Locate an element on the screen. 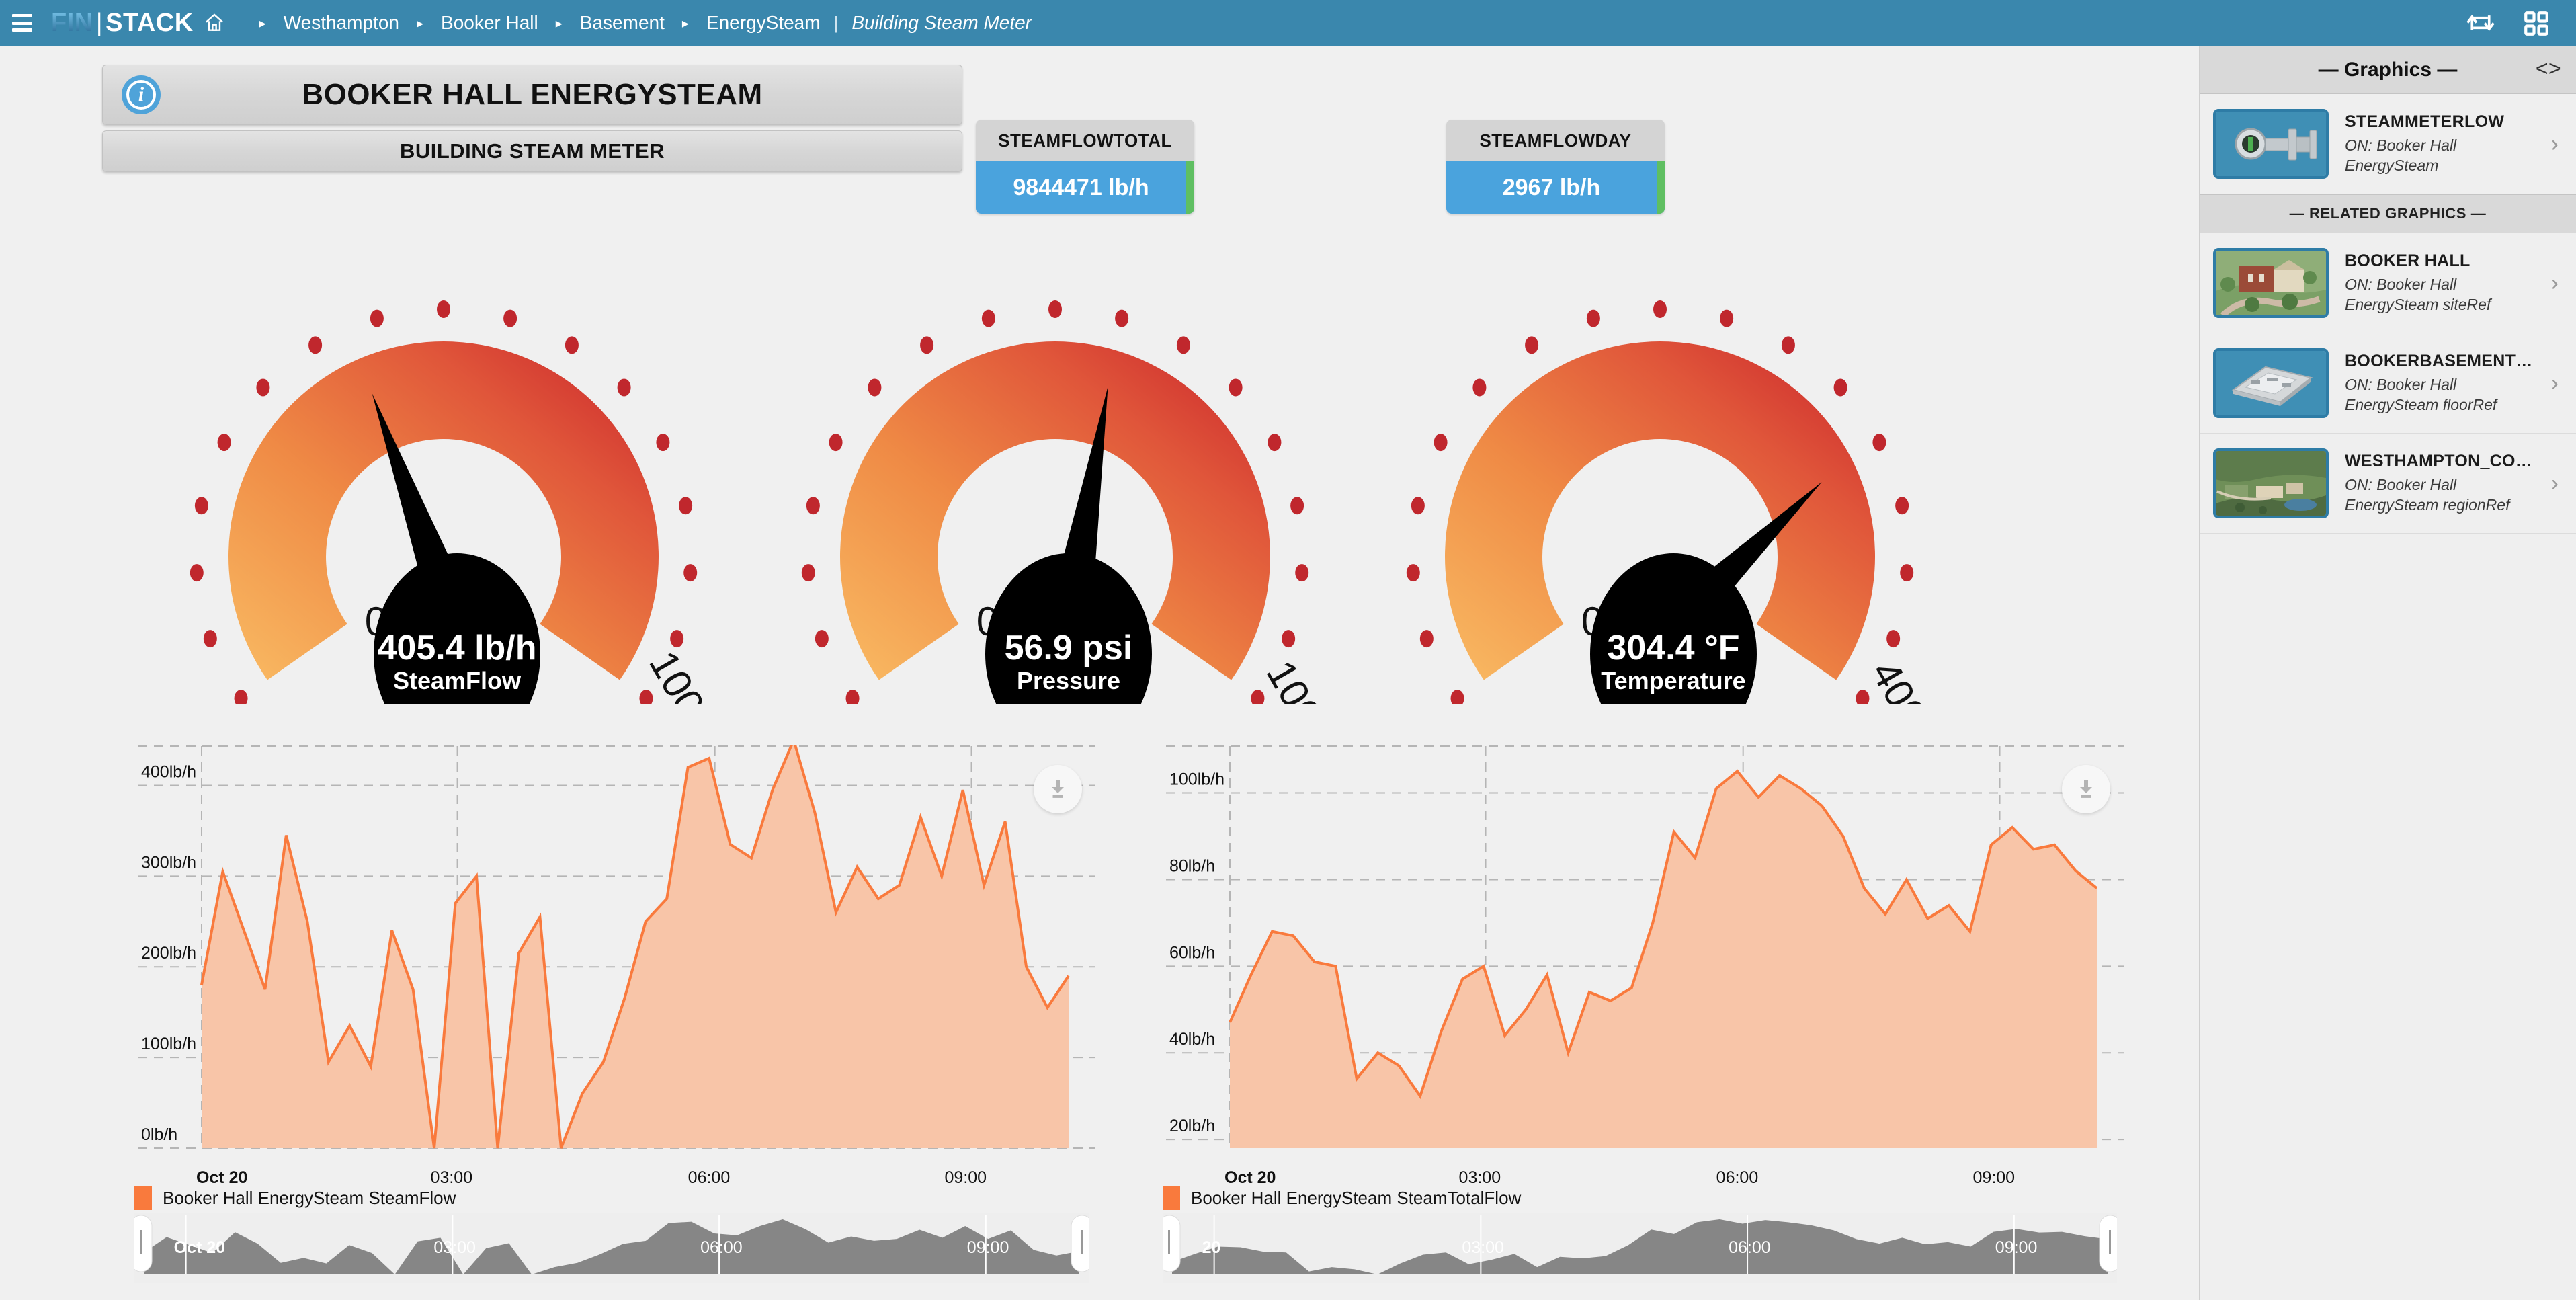 The image size is (2576, 1300). logo-fin-text: FIN is located at coordinates (72, 22).